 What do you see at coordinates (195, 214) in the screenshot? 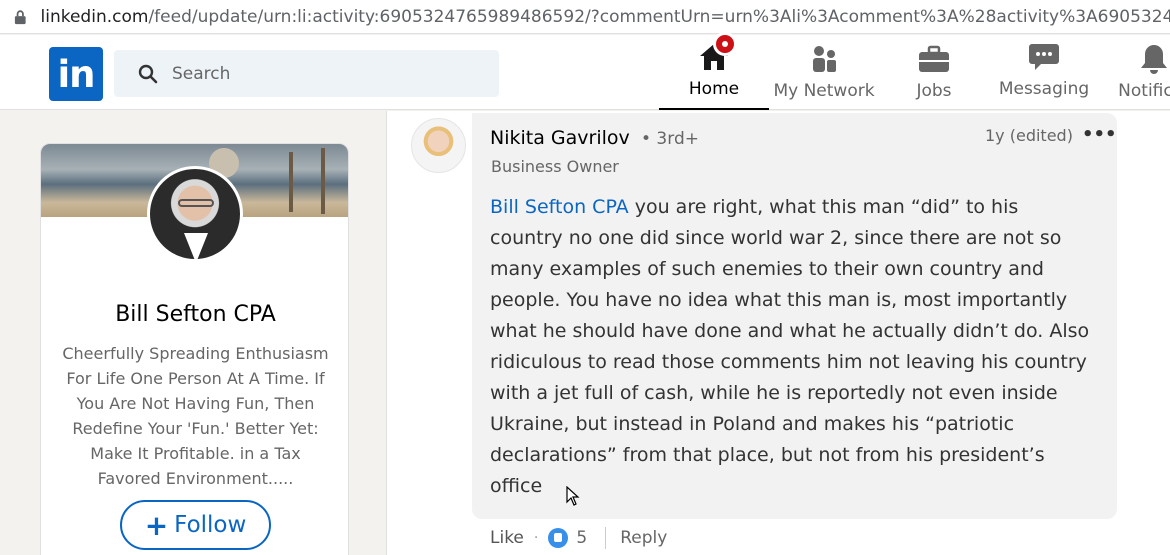
I see `profile-avatar` at bounding box center [195, 214].